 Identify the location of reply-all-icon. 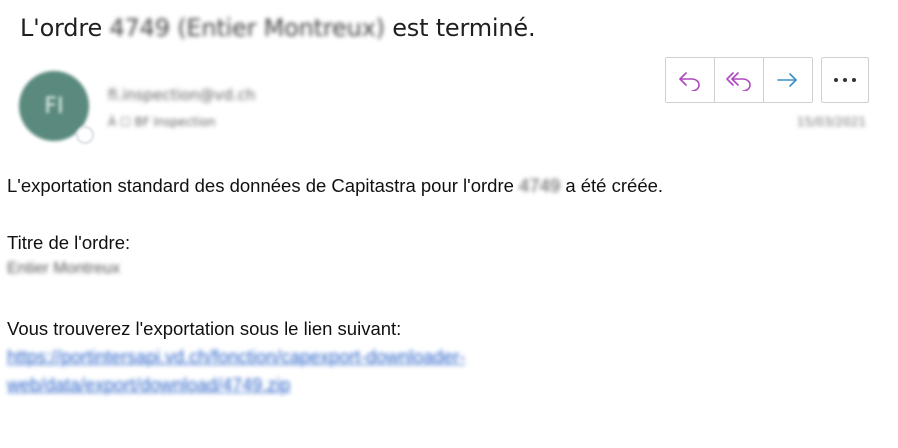
(738, 81).